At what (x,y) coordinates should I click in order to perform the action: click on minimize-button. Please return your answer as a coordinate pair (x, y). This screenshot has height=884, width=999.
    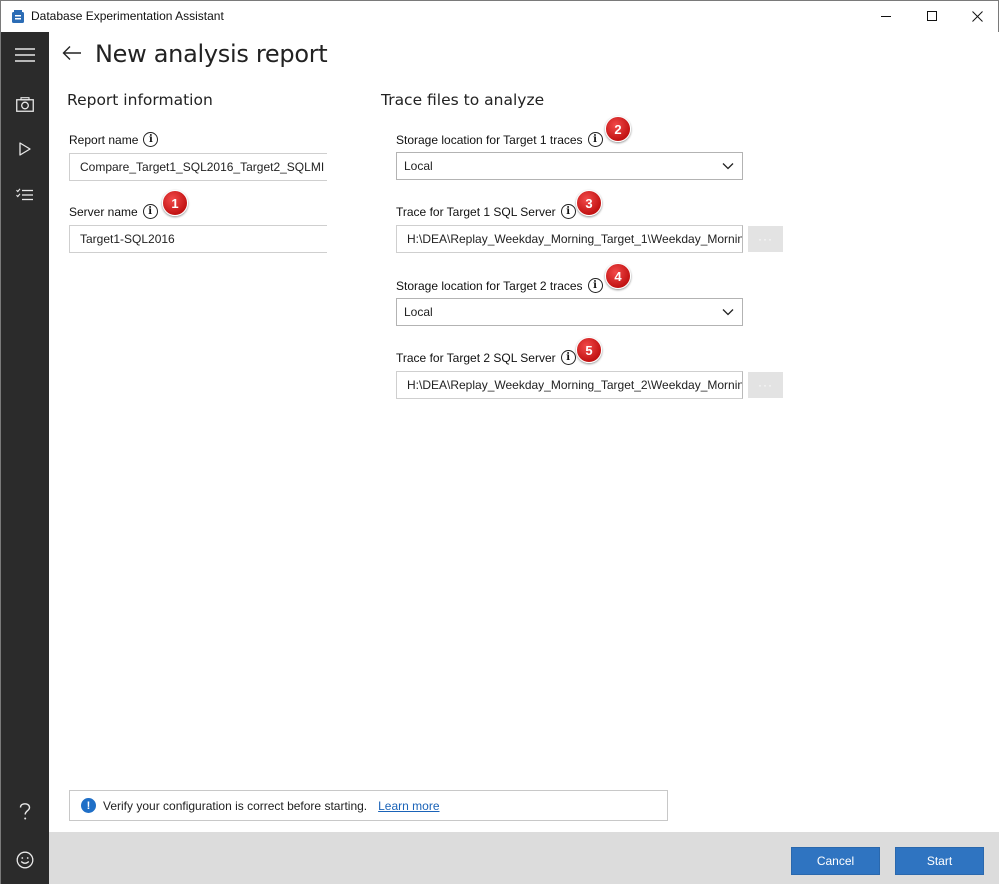
    Looking at the image, I should click on (886, 16).